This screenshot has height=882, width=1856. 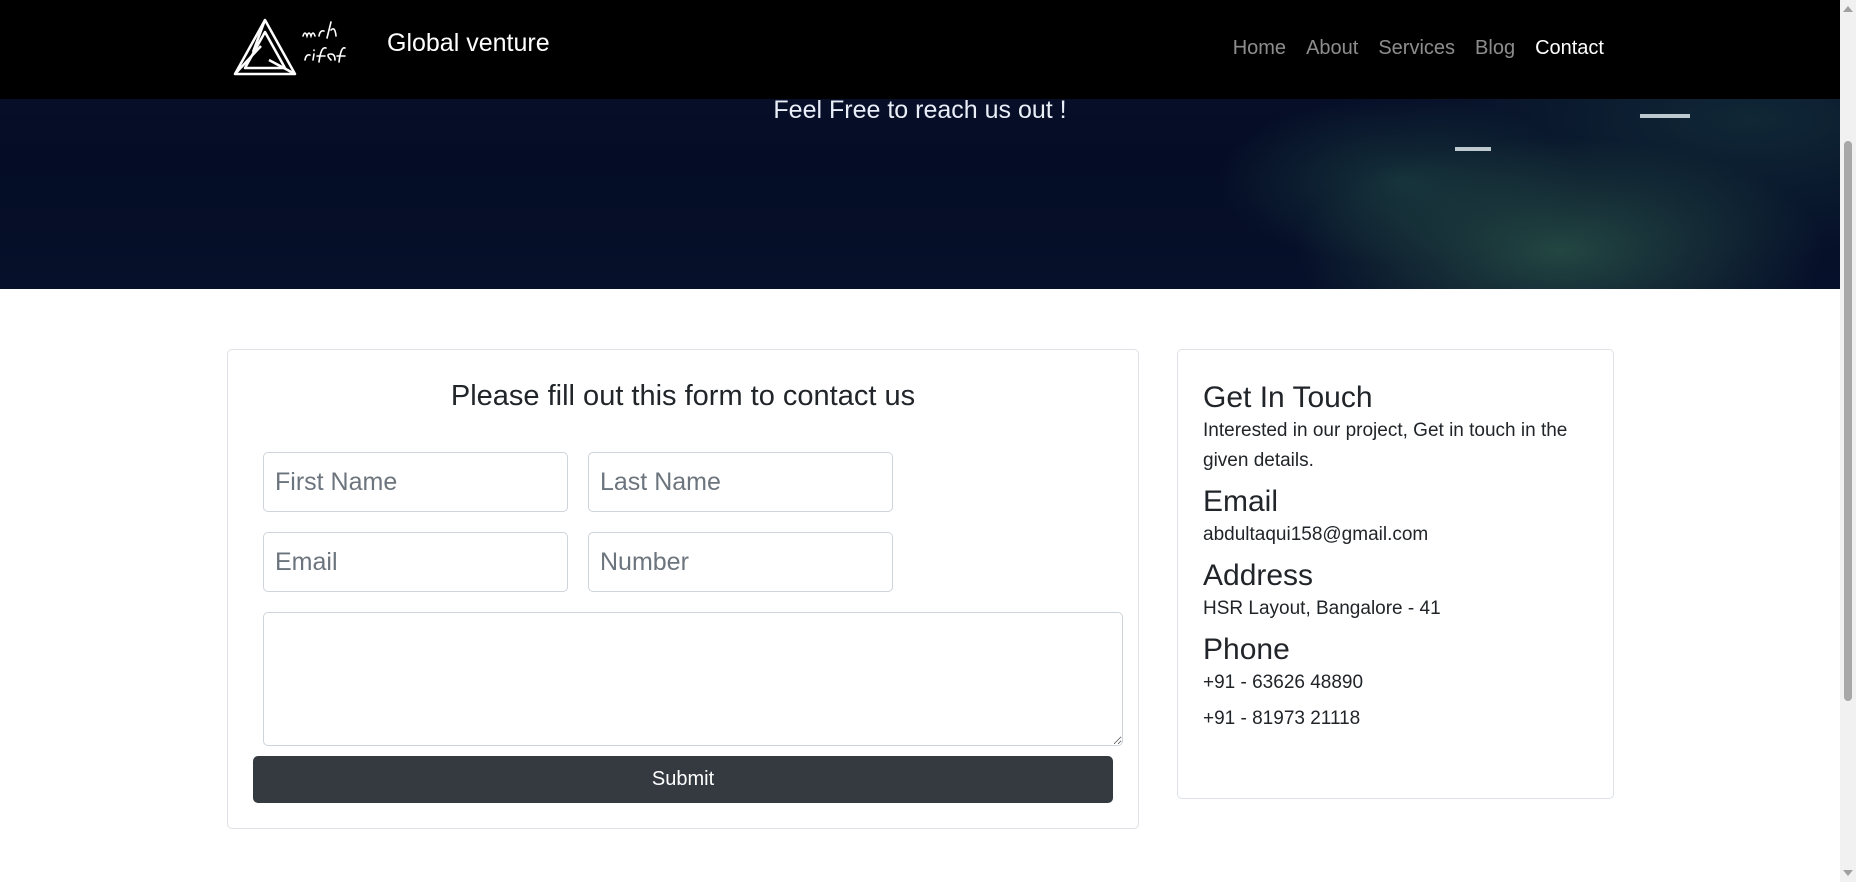 I want to click on brand: Global venture, so click(x=390, y=48).